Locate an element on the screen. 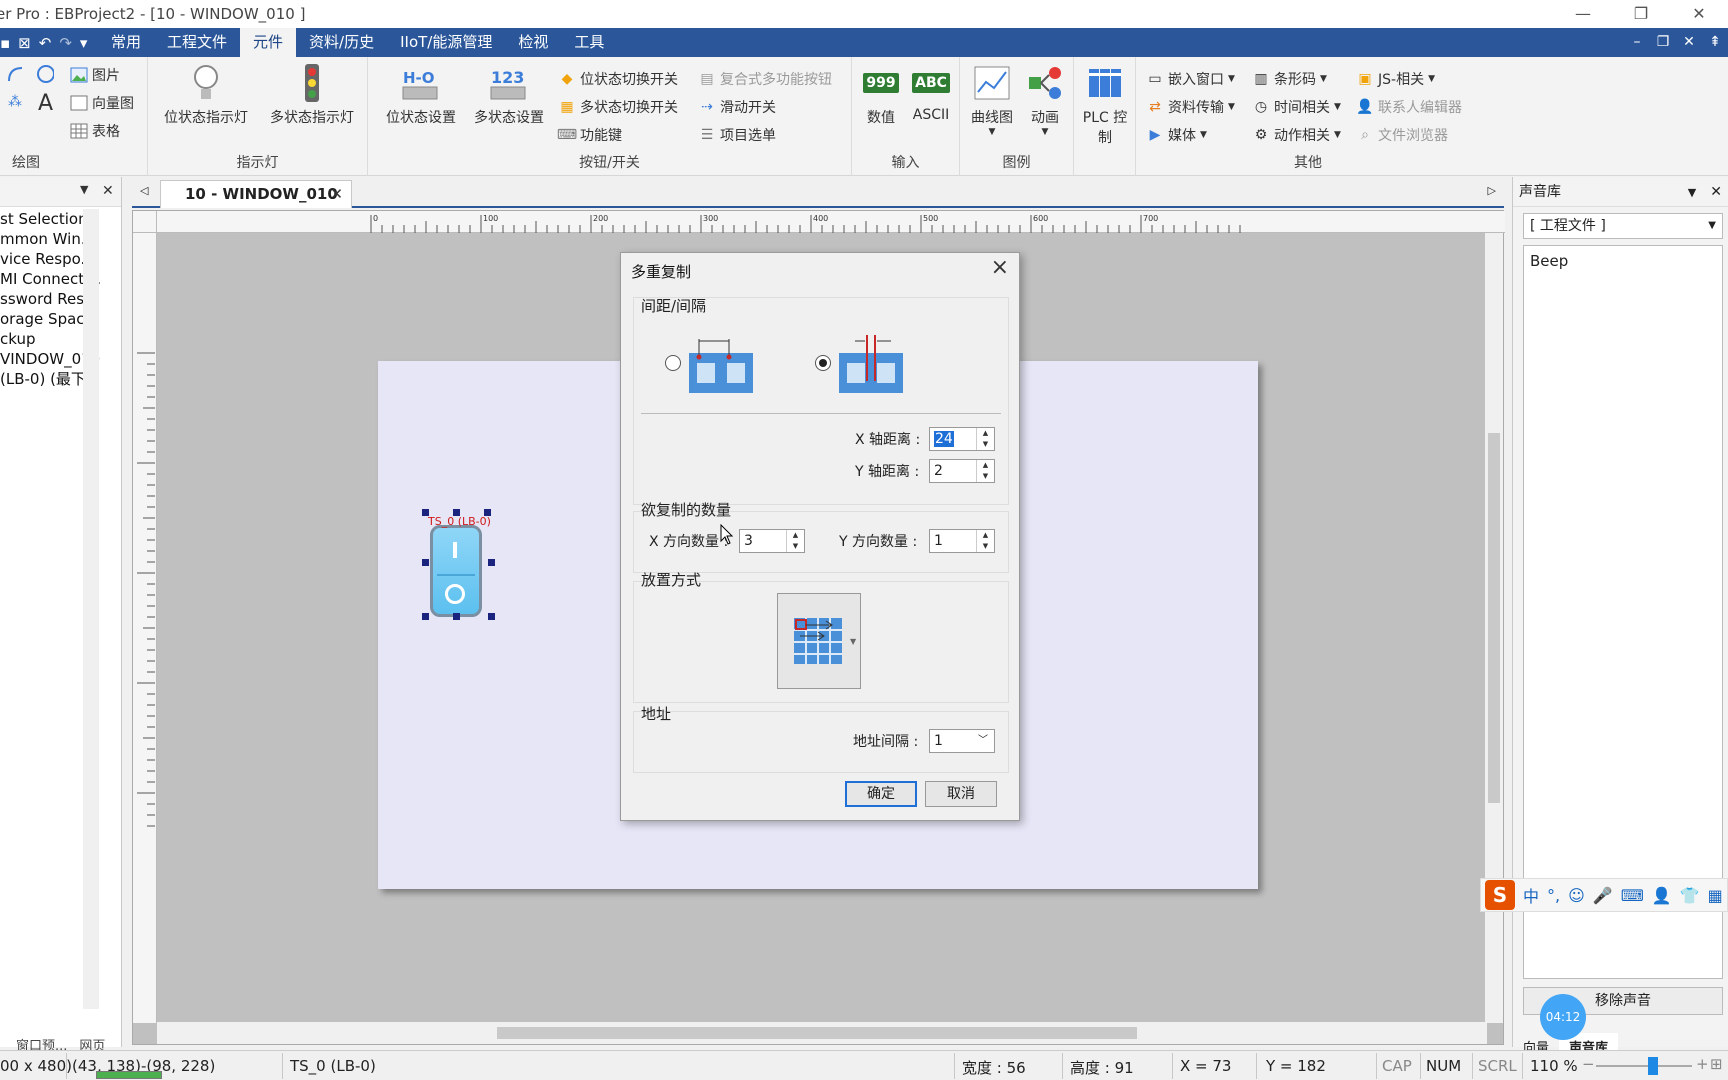  y-count-spinner: ▲ ▼ is located at coordinates (985, 541).